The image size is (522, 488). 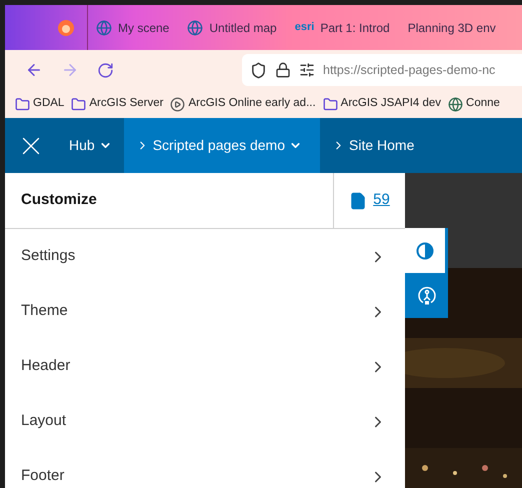 What do you see at coordinates (358, 201) in the screenshot?
I see `page-icon` at bounding box center [358, 201].